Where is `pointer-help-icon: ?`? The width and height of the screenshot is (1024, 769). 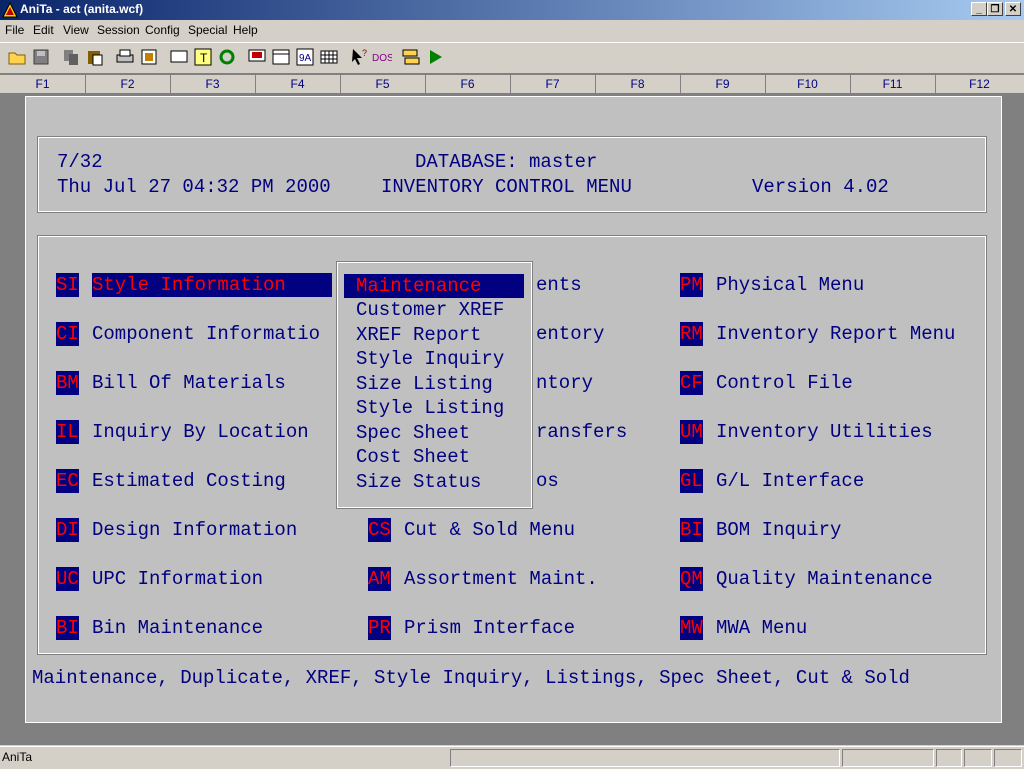
pointer-help-icon: ? is located at coordinates (359, 57).